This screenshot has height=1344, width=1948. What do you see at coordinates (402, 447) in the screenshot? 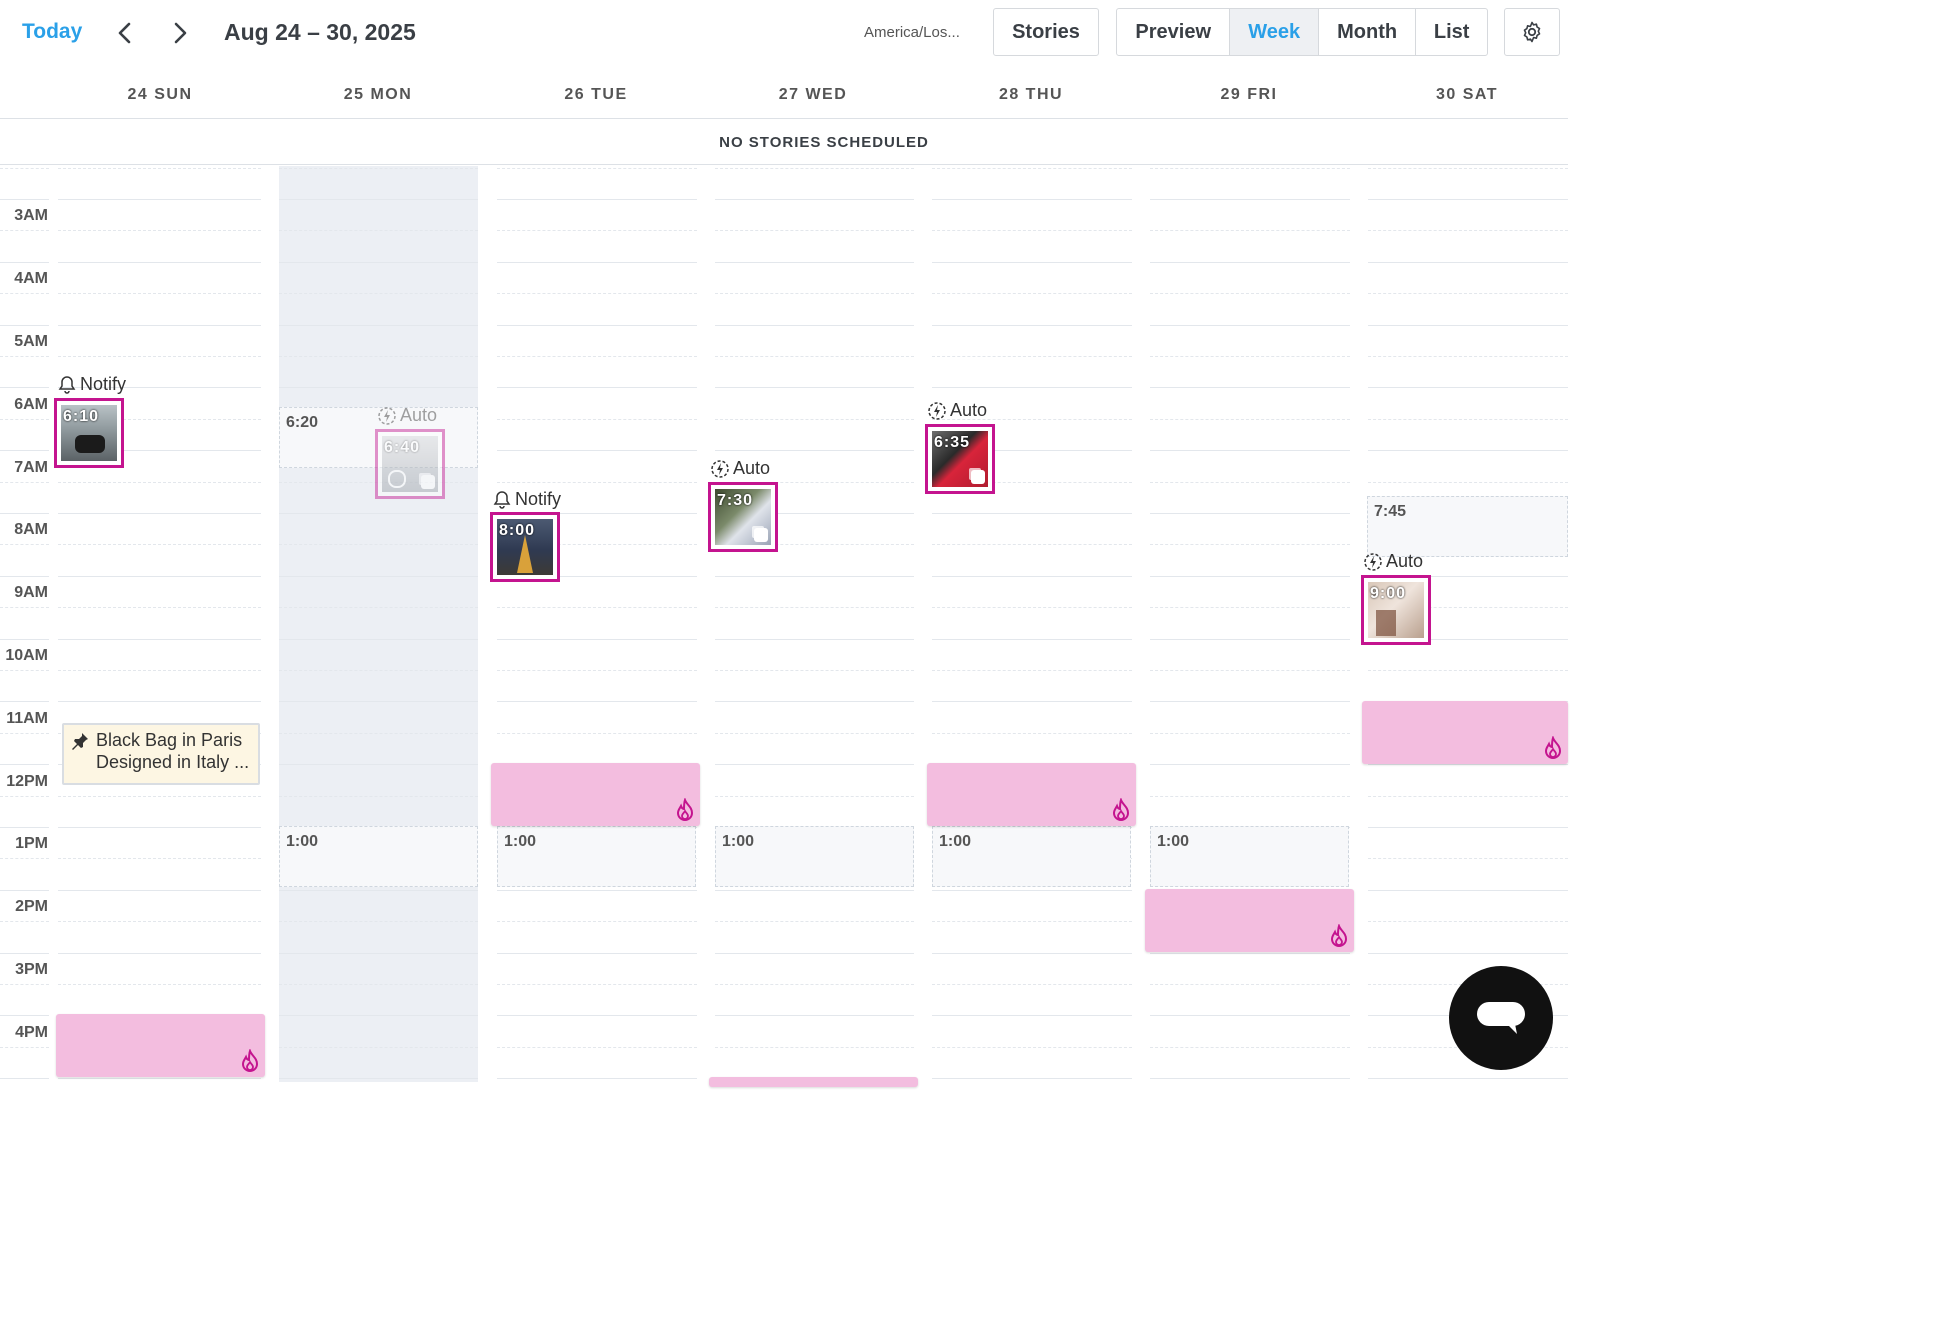
I see `post-time: 6:40` at bounding box center [402, 447].